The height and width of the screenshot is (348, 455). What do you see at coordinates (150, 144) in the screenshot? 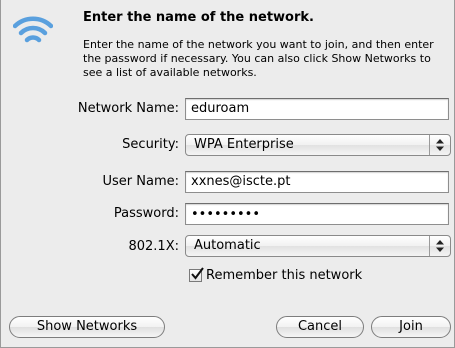
I see `security-label: Security:` at bounding box center [150, 144].